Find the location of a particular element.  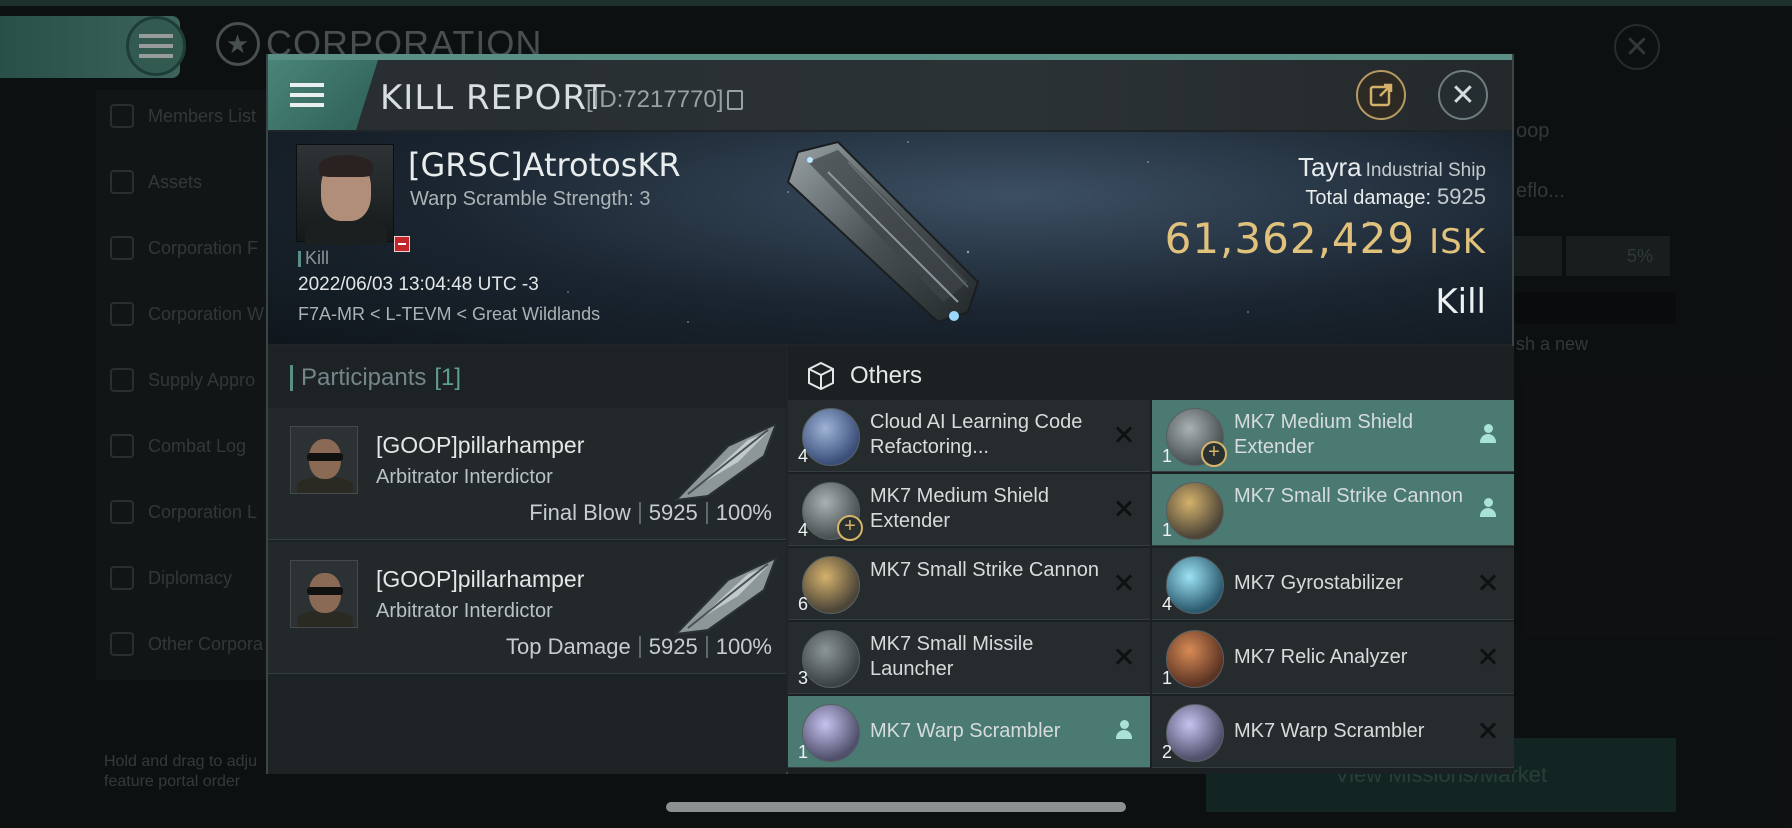

item-row: 4 MK7 Gyrostabilizer is located at coordinates (1333, 584).